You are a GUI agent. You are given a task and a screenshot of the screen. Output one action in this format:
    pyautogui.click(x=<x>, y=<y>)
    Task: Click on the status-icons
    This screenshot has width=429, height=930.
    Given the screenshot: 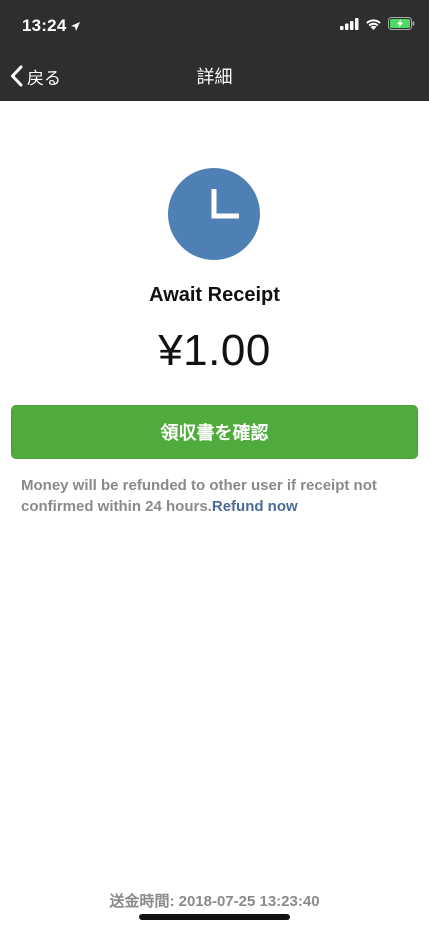 What is the action you would take?
    pyautogui.click(x=377, y=23)
    